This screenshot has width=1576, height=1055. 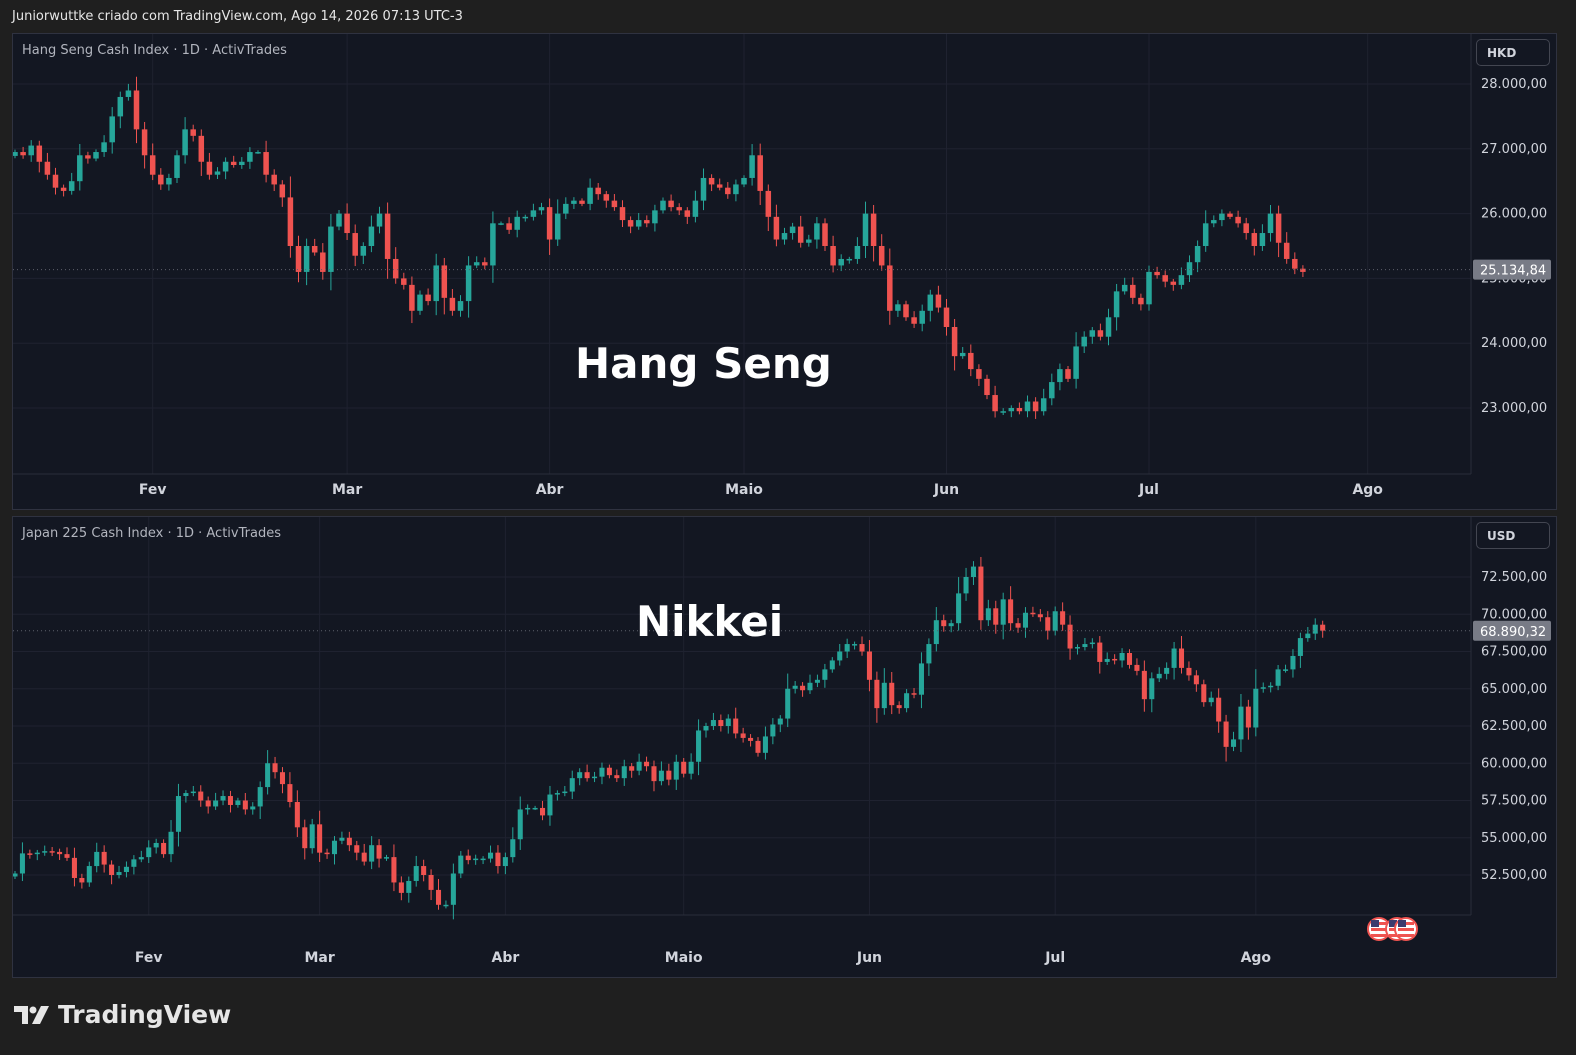 I want to click on currency-button-usd: USD, so click(x=1513, y=535).